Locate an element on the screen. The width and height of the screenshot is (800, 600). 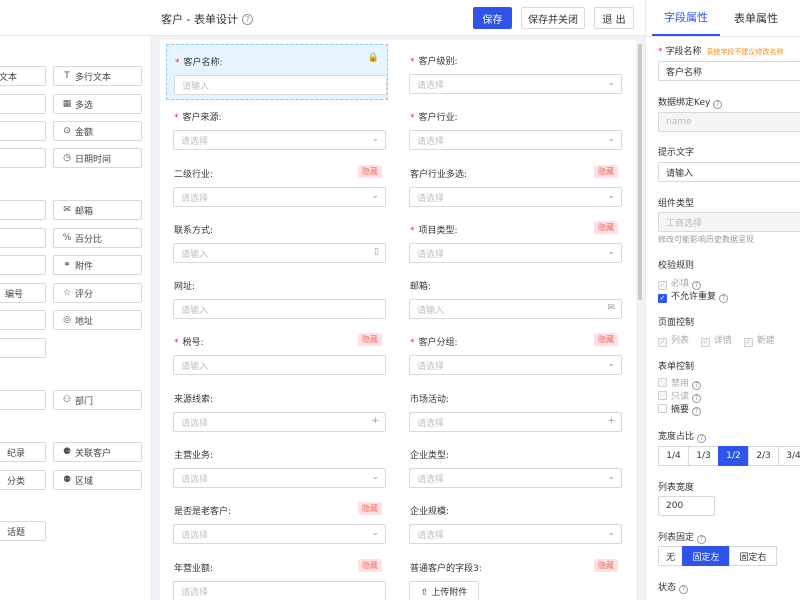
field-label: 主营业务: is located at coordinates (194, 456).